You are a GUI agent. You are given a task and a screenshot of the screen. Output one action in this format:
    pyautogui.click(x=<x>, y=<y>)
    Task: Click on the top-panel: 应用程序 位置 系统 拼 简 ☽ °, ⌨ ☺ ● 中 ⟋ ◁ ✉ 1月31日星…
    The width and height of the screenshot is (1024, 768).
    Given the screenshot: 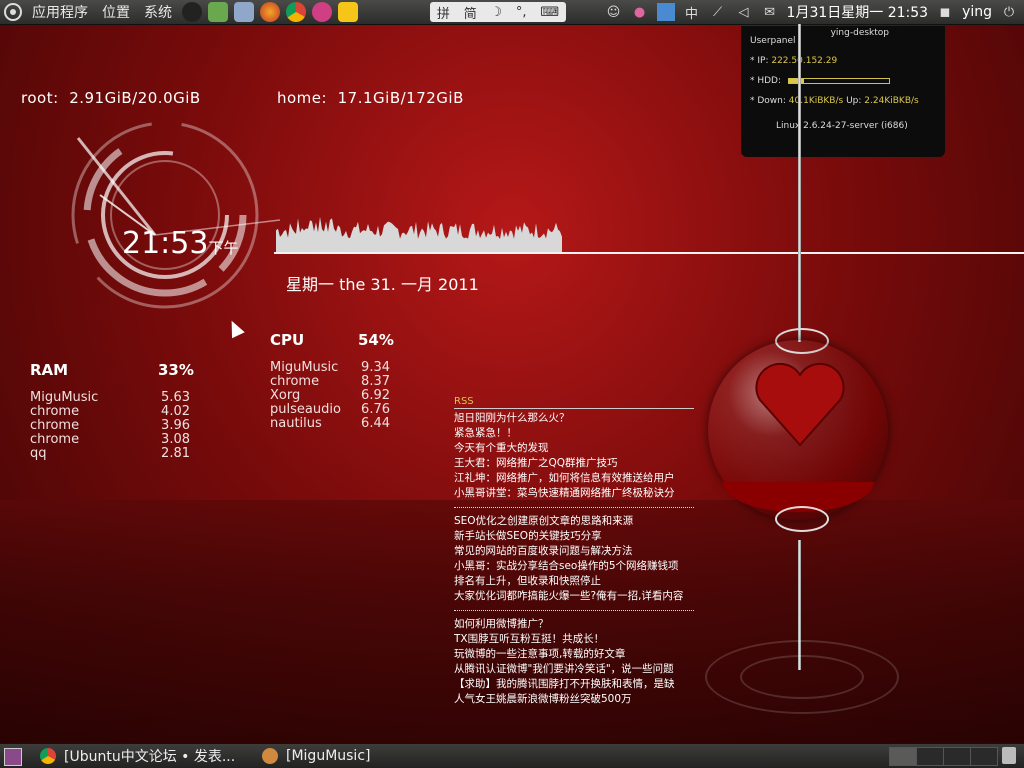 What is the action you would take?
    pyautogui.click(x=512, y=12)
    